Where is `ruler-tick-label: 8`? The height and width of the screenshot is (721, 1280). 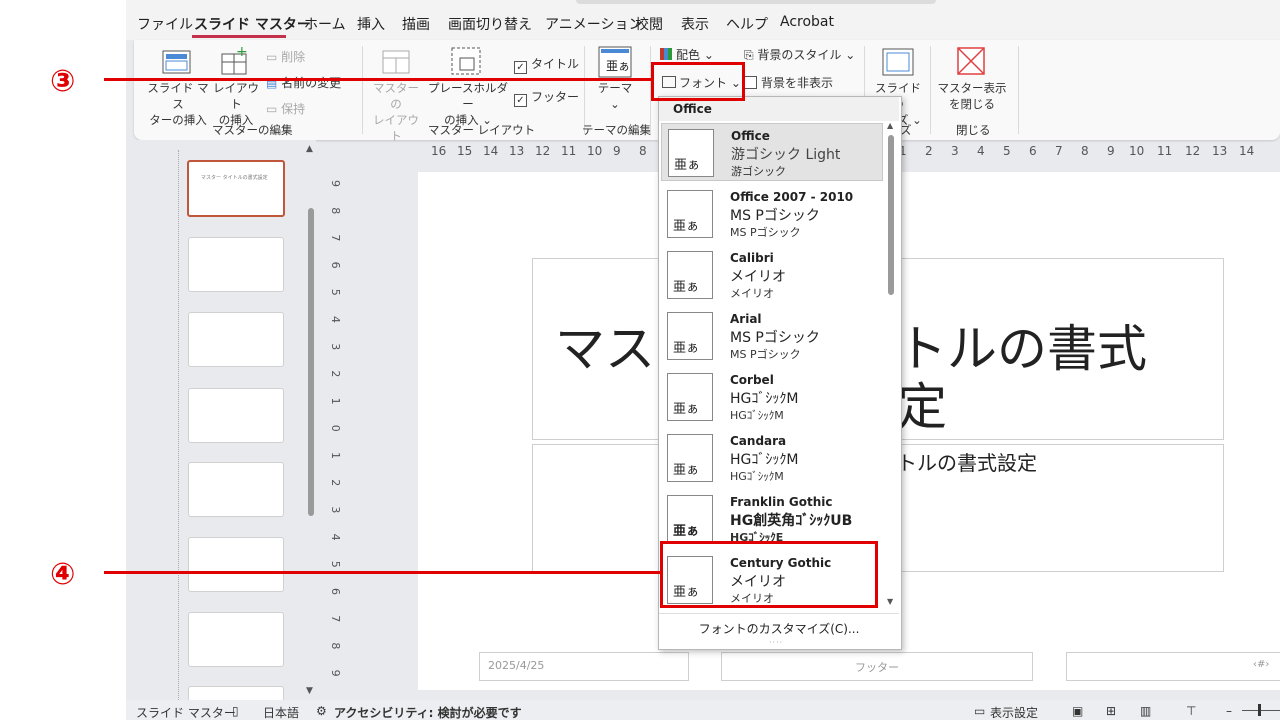
ruler-tick-label: 8 is located at coordinates (643, 151).